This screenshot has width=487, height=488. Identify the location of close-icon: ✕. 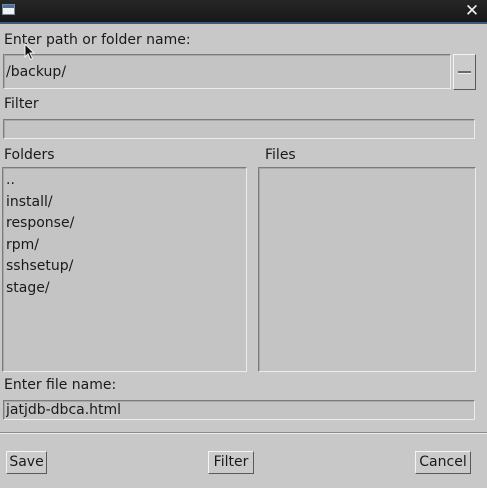
(472, 11).